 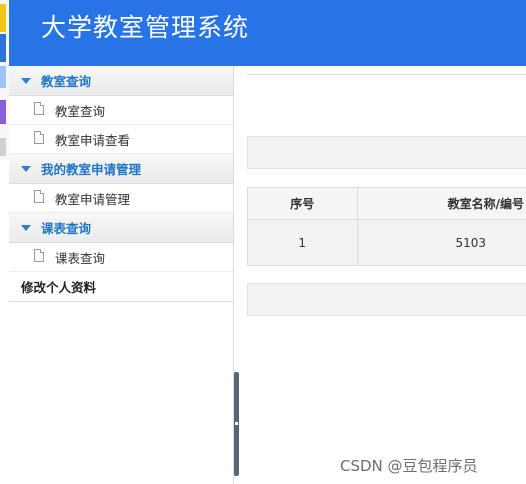 What do you see at coordinates (441, 204) in the screenshot?
I see `column-header-classroom: 教室名称/编号` at bounding box center [441, 204].